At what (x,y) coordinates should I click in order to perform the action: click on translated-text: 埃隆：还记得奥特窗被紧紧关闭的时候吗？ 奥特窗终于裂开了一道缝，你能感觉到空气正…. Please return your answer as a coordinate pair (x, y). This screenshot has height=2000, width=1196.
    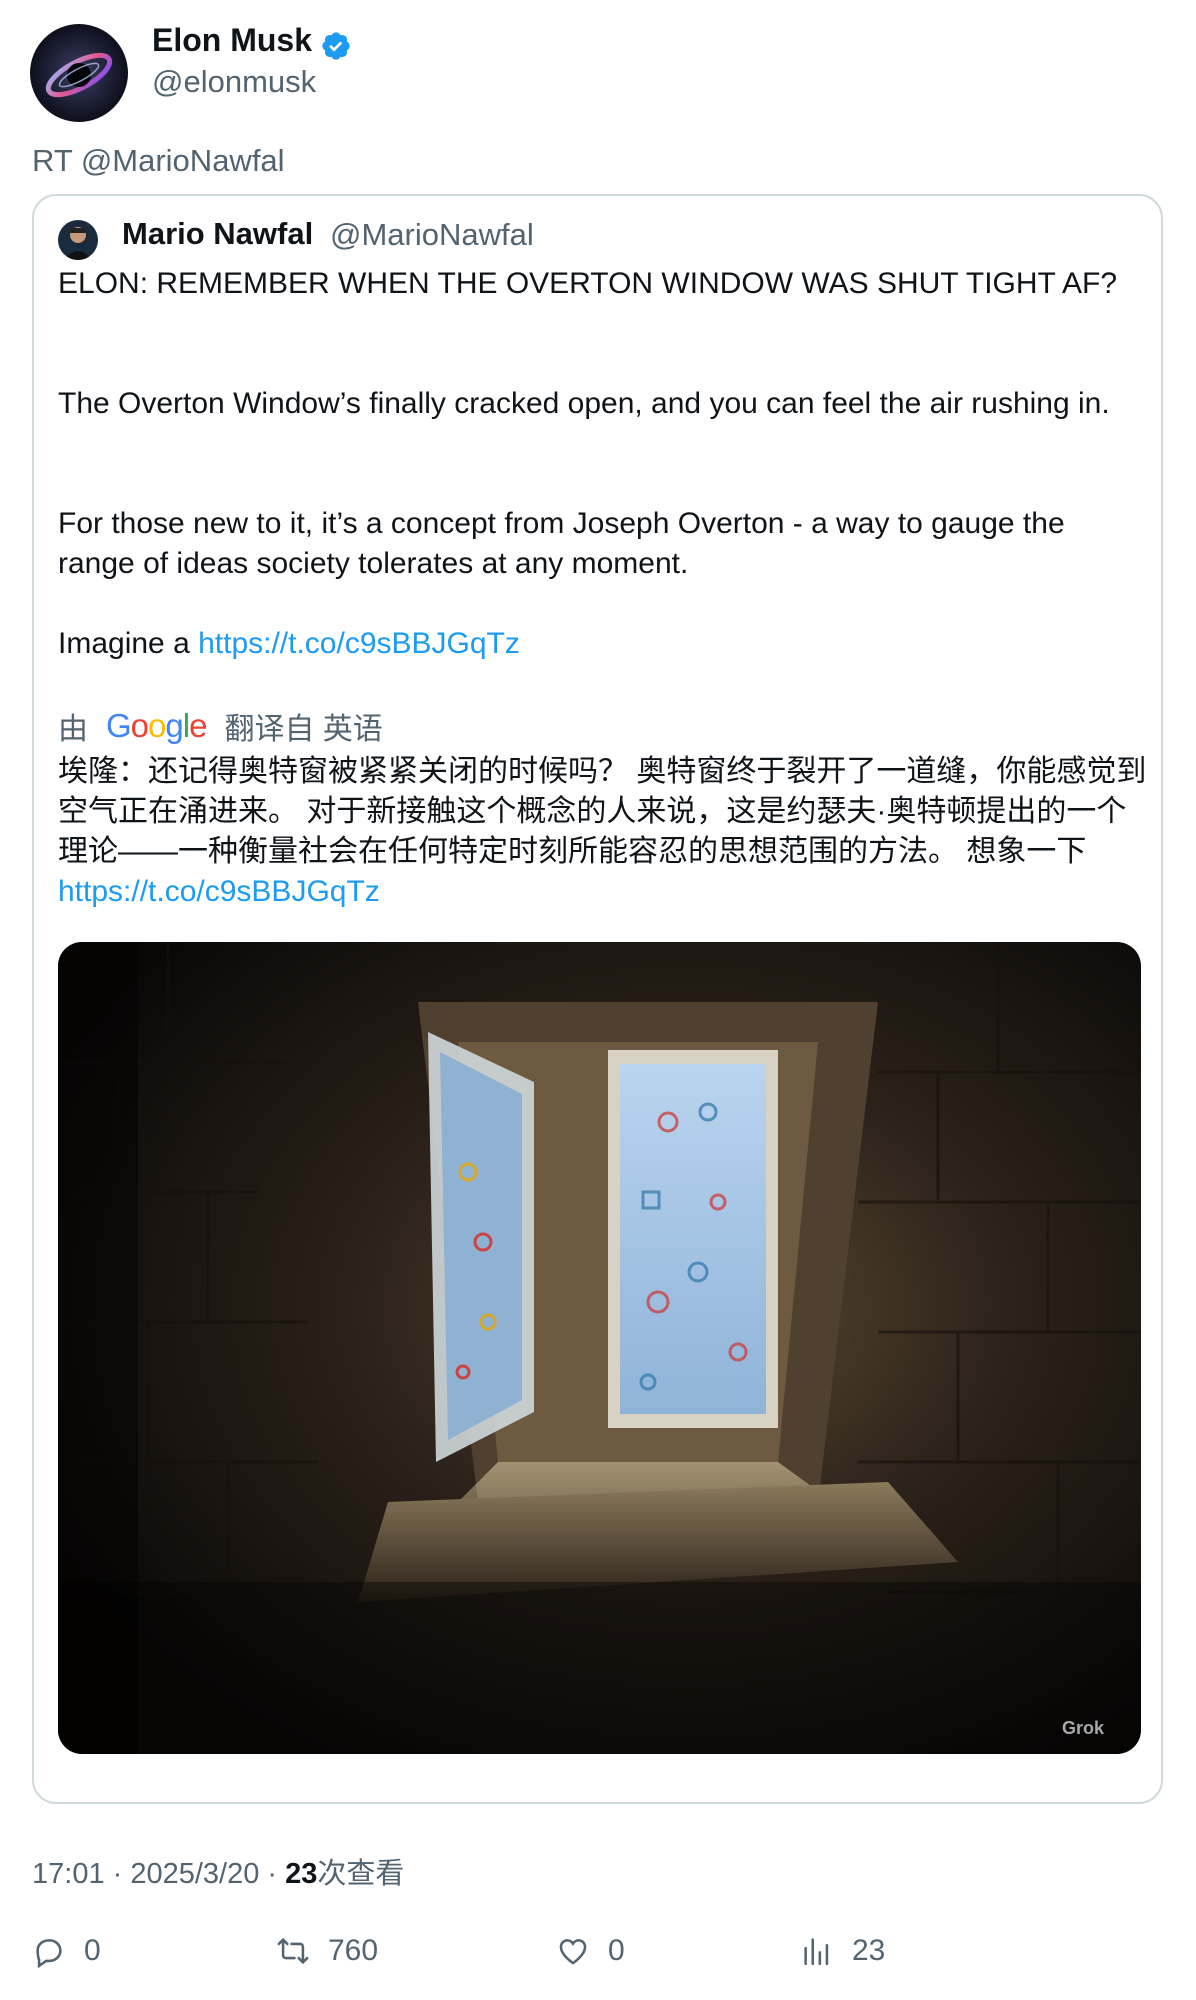
    Looking at the image, I should click on (603, 832).